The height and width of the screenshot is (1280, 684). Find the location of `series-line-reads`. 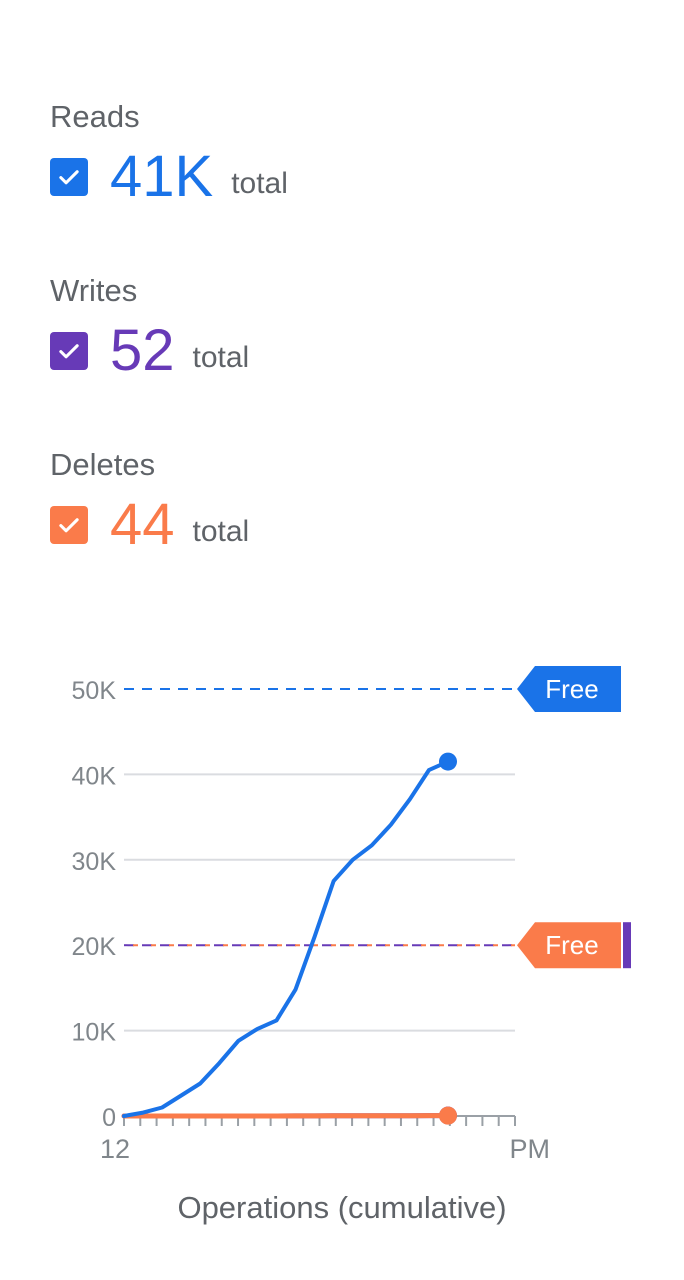

series-line-reads is located at coordinates (286, 938).